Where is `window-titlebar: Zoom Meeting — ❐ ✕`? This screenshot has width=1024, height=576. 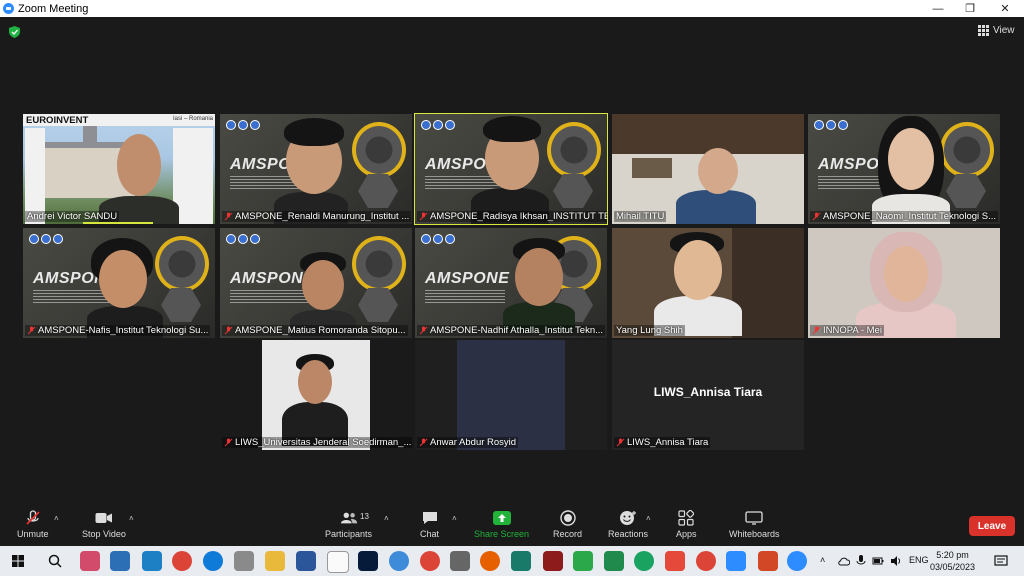 window-titlebar: Zoom Meeting — ❐ ✕ is located at coordinates (512, 8).